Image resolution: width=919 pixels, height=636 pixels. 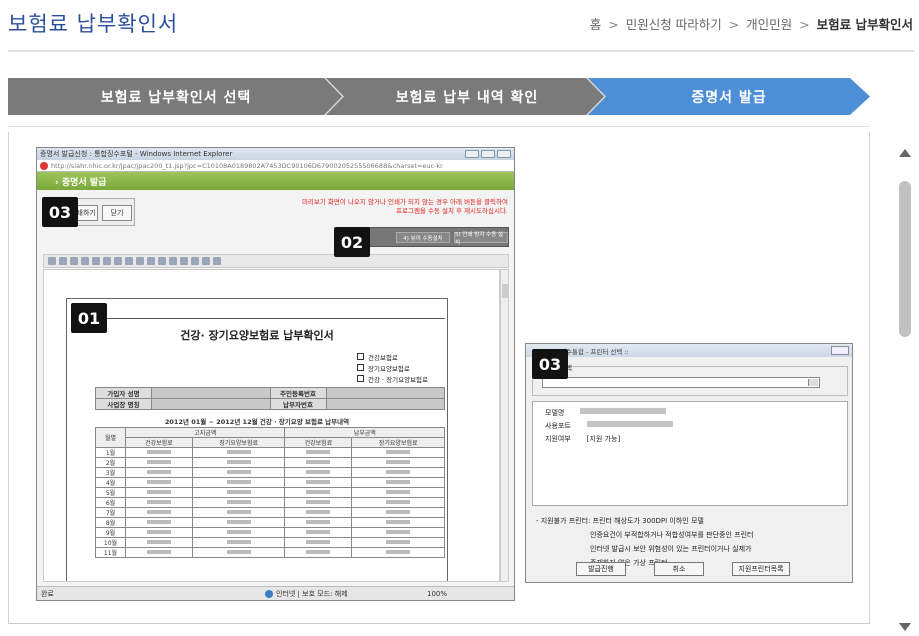 I want to click on table-row: 3월, so click(x=270, y=472).